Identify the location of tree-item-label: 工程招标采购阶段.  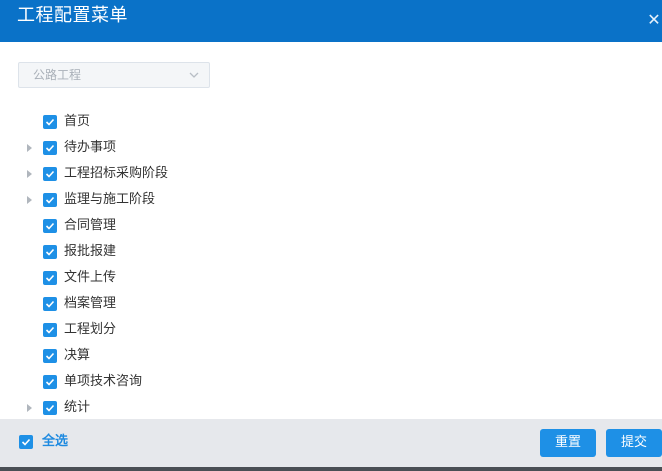
(116, 173).